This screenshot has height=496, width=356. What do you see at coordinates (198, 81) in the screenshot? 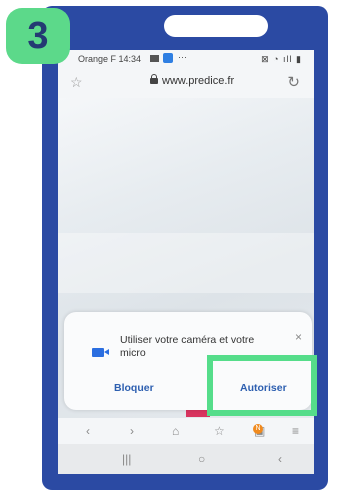
I see `url-text: www.predice.fr` at bounding box center [198, 81].